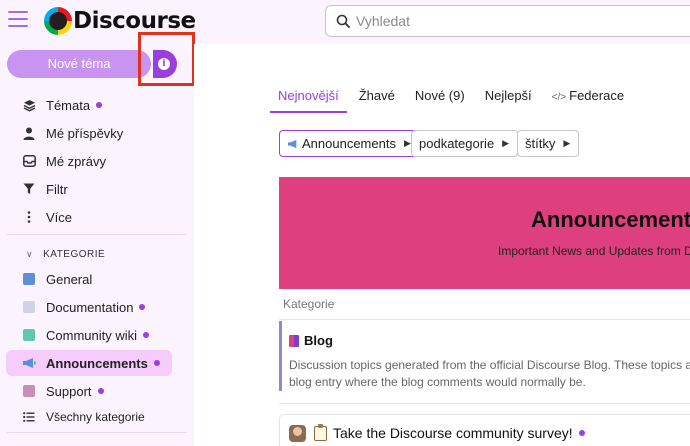  I want to click on discourse-logo-icon, so click(58, 21).